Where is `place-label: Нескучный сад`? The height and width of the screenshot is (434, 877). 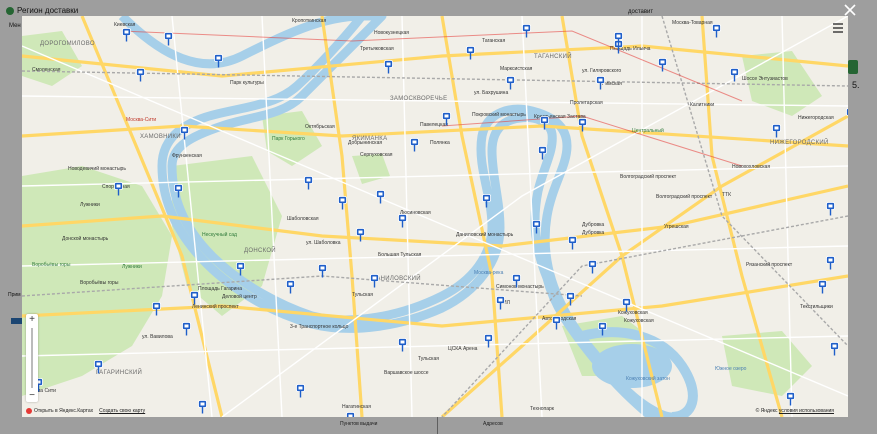 place-label: Нескучный сад is located at coordinates (219, 235).